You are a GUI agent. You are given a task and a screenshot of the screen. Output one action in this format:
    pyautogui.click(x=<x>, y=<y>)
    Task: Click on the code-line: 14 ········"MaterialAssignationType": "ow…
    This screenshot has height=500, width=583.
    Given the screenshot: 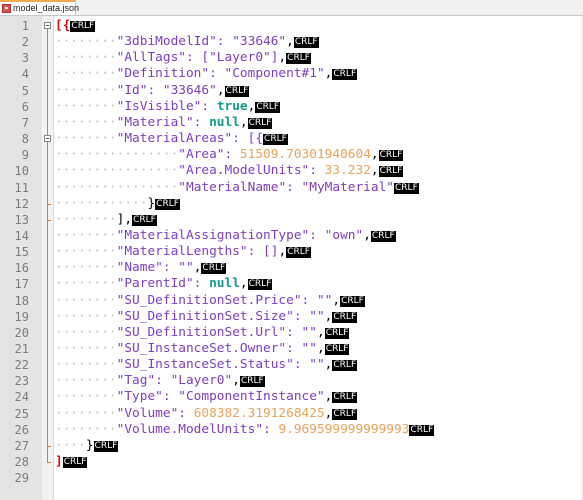 What is the action you would take?
    pyautogui.click(x=291, y=236)
    